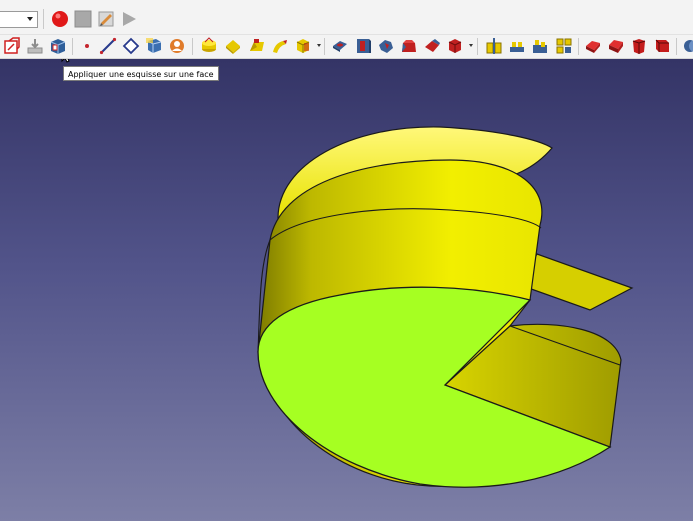  I want to click on execute-macro-icon, so click(129, 19).